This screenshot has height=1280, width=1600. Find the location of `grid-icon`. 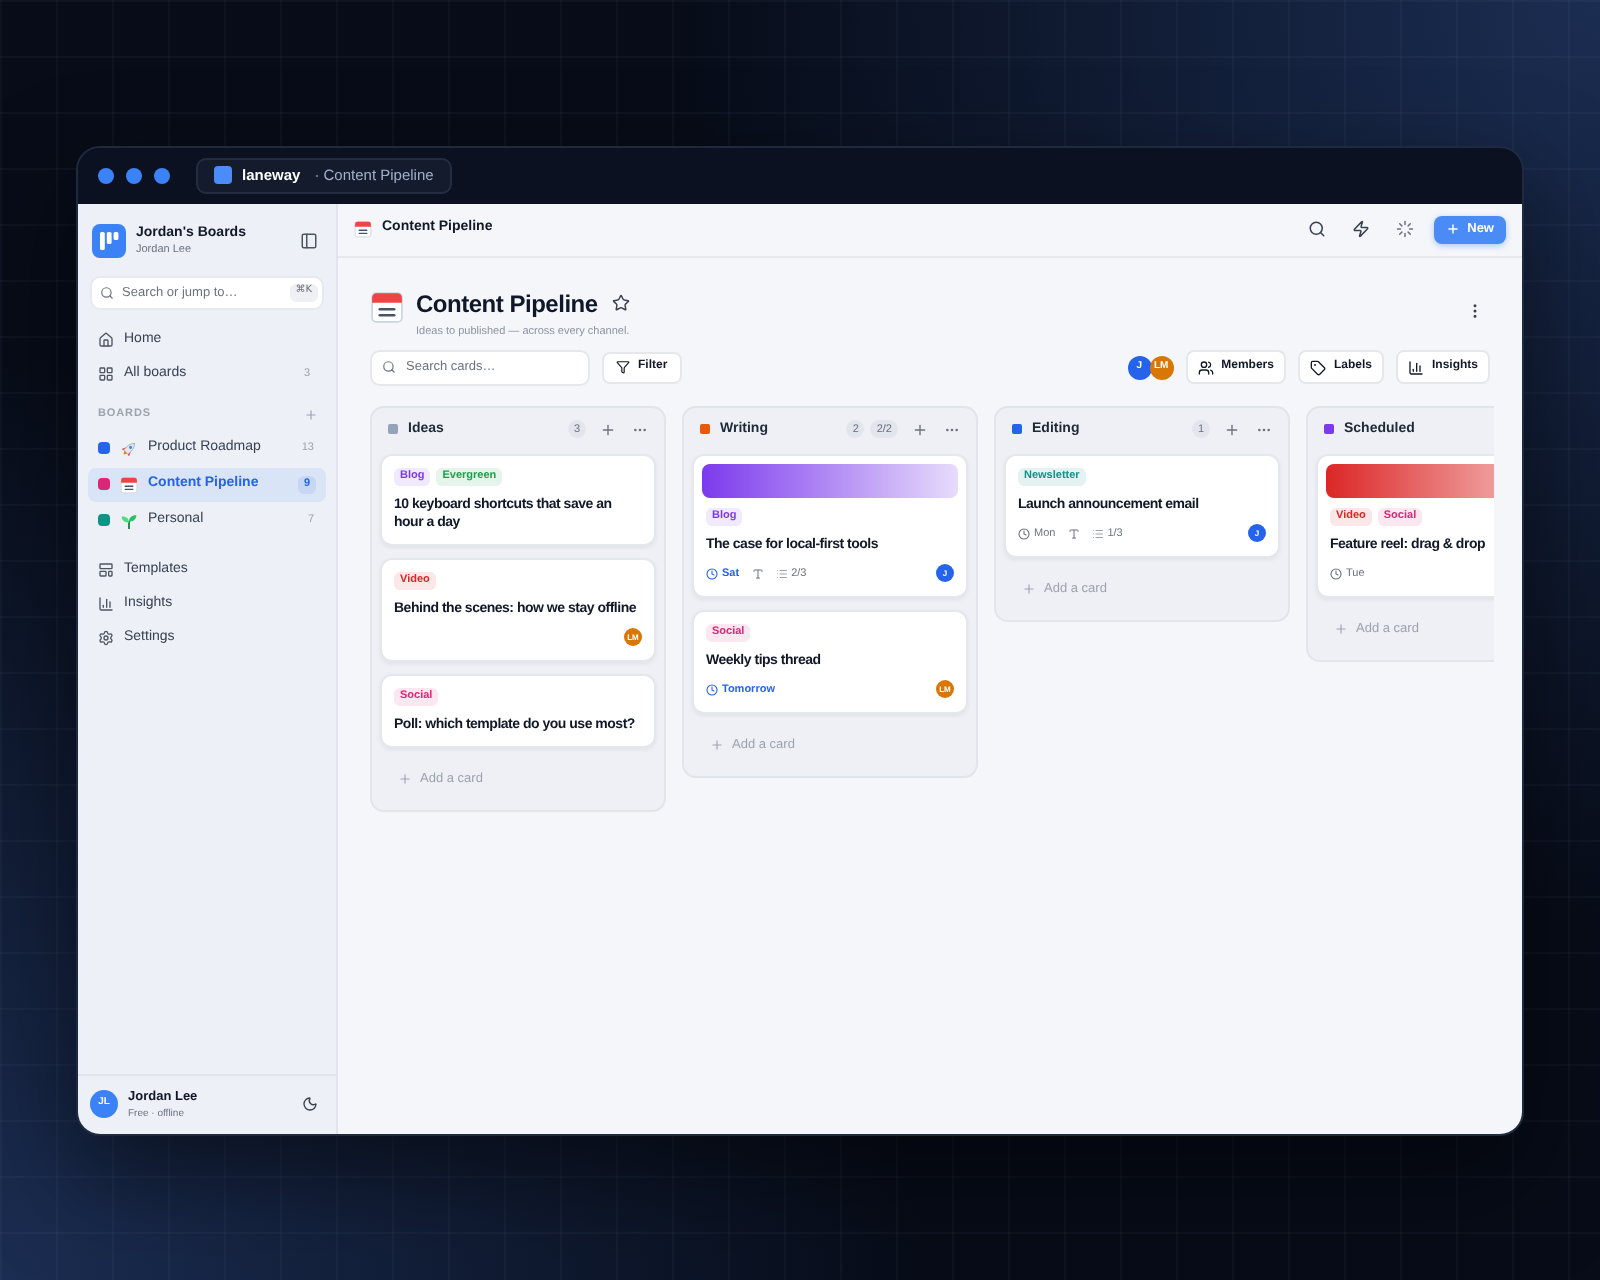

grid-icon is located at coordinates (106, 374).